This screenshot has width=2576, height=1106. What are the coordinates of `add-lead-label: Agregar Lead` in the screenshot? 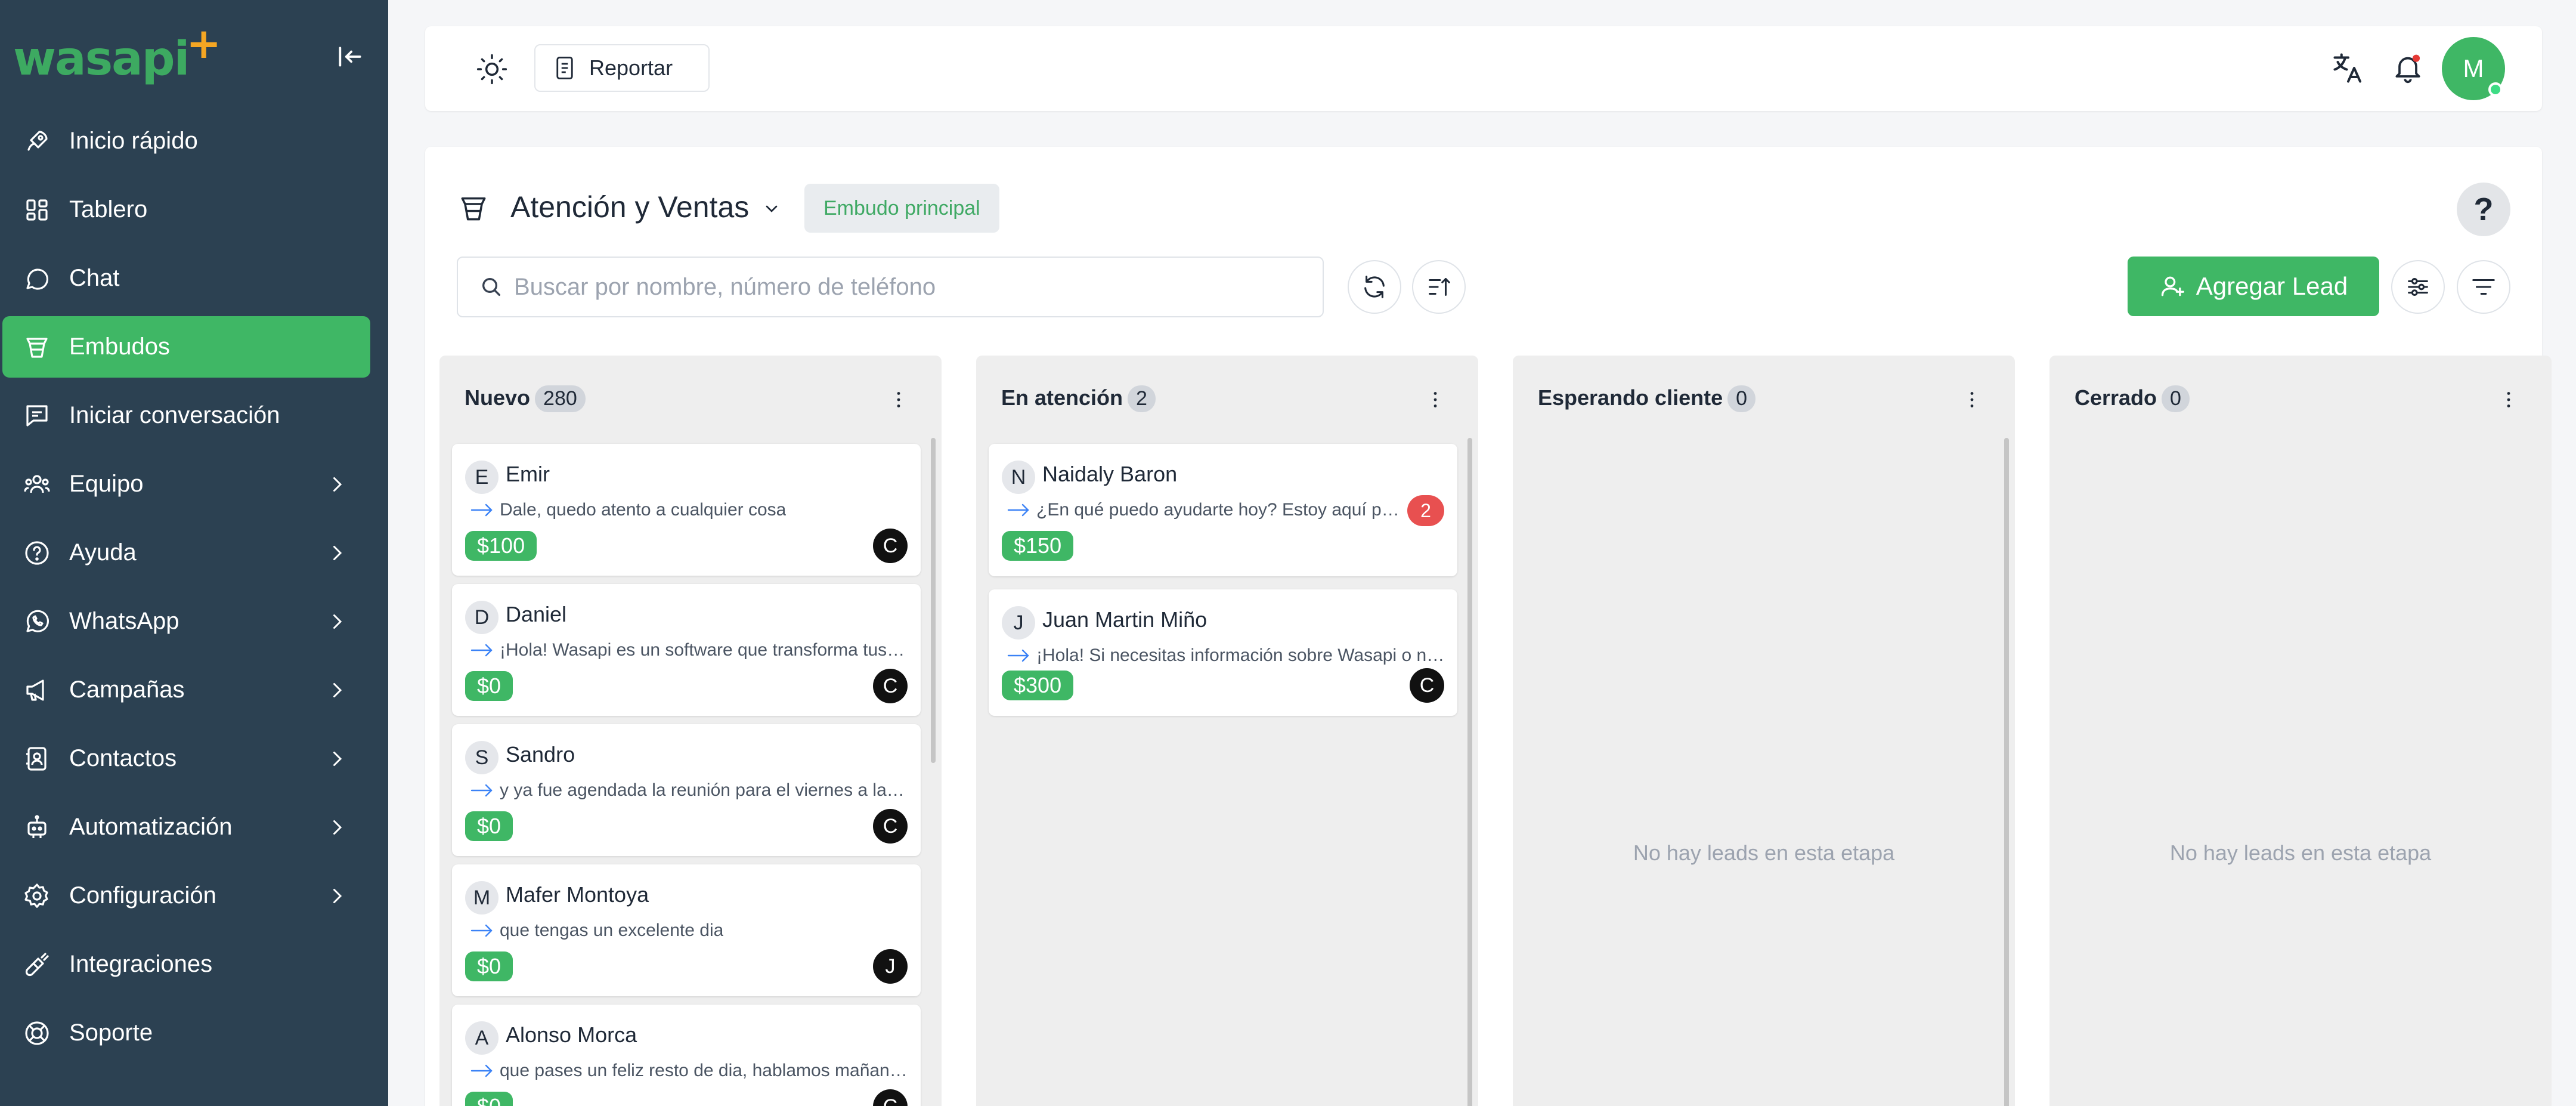 It's located at (2272, 286).